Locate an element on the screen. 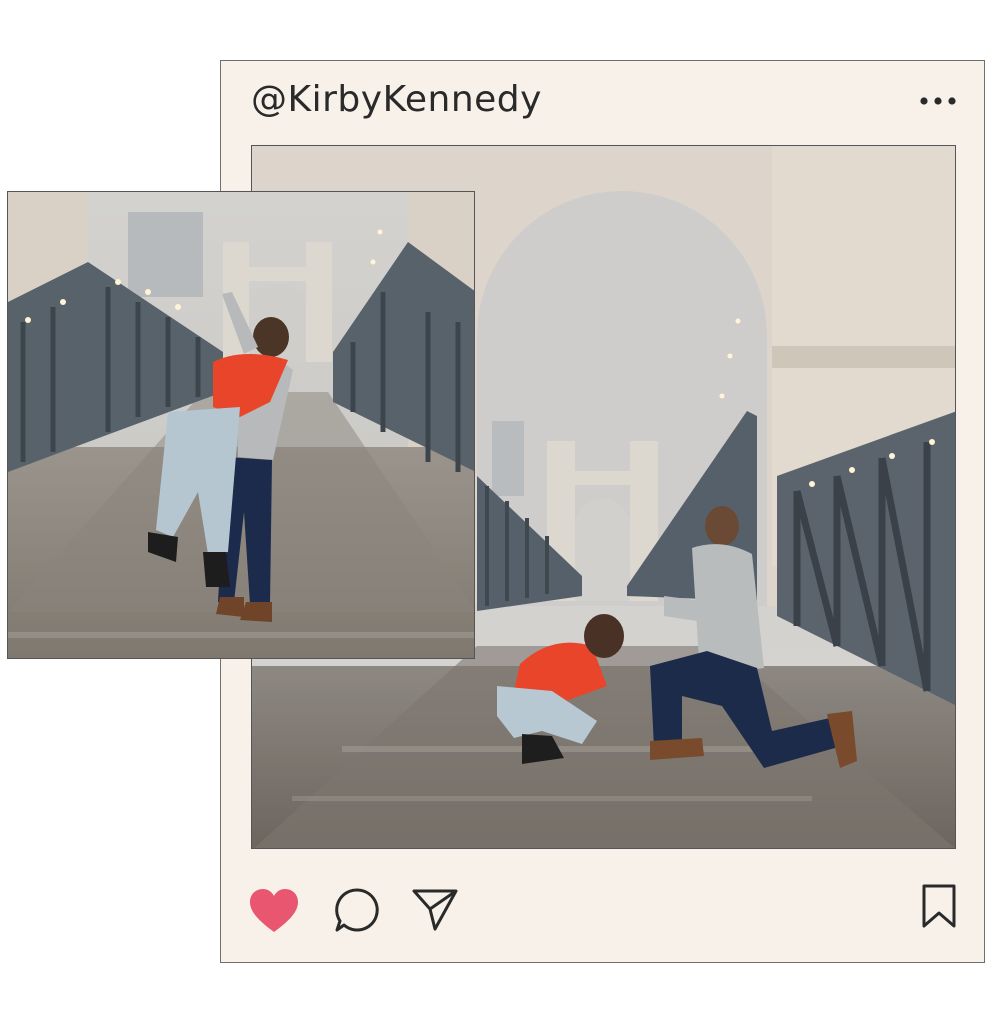 This screenshot has height=1024, width=995. heart-icon is located at coordinates (274, 911).